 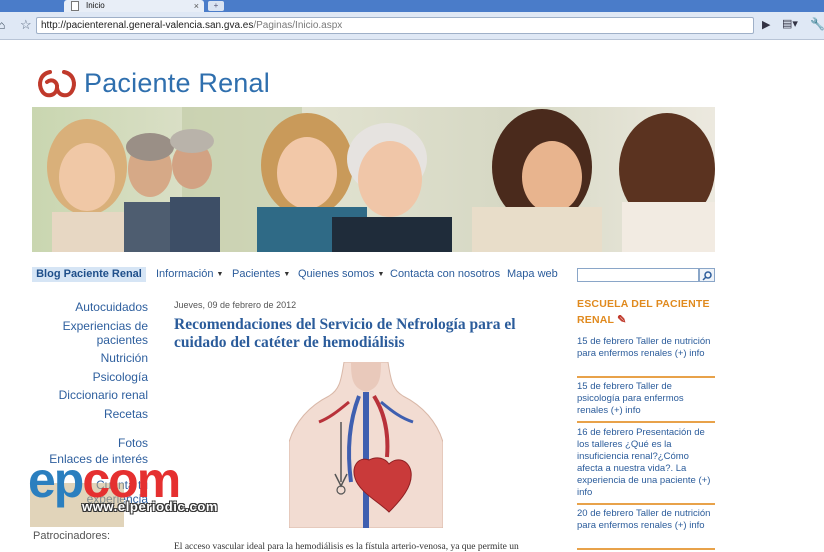 I want to click on logo-text: Paciente Renal, so click(x=177, y=83).